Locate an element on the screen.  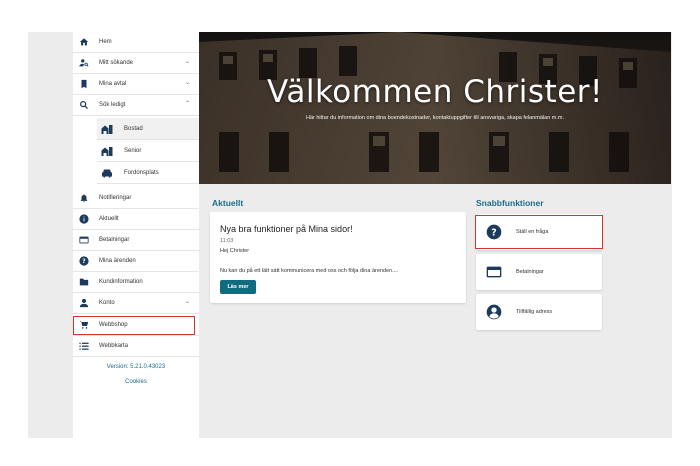
sidebar-item-label: Aktuellt is located at coordinates (109, 219).